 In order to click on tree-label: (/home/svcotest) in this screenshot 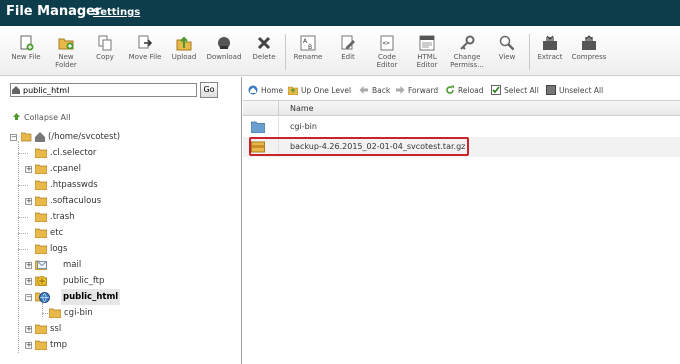, I will do `click(84, 137)`.